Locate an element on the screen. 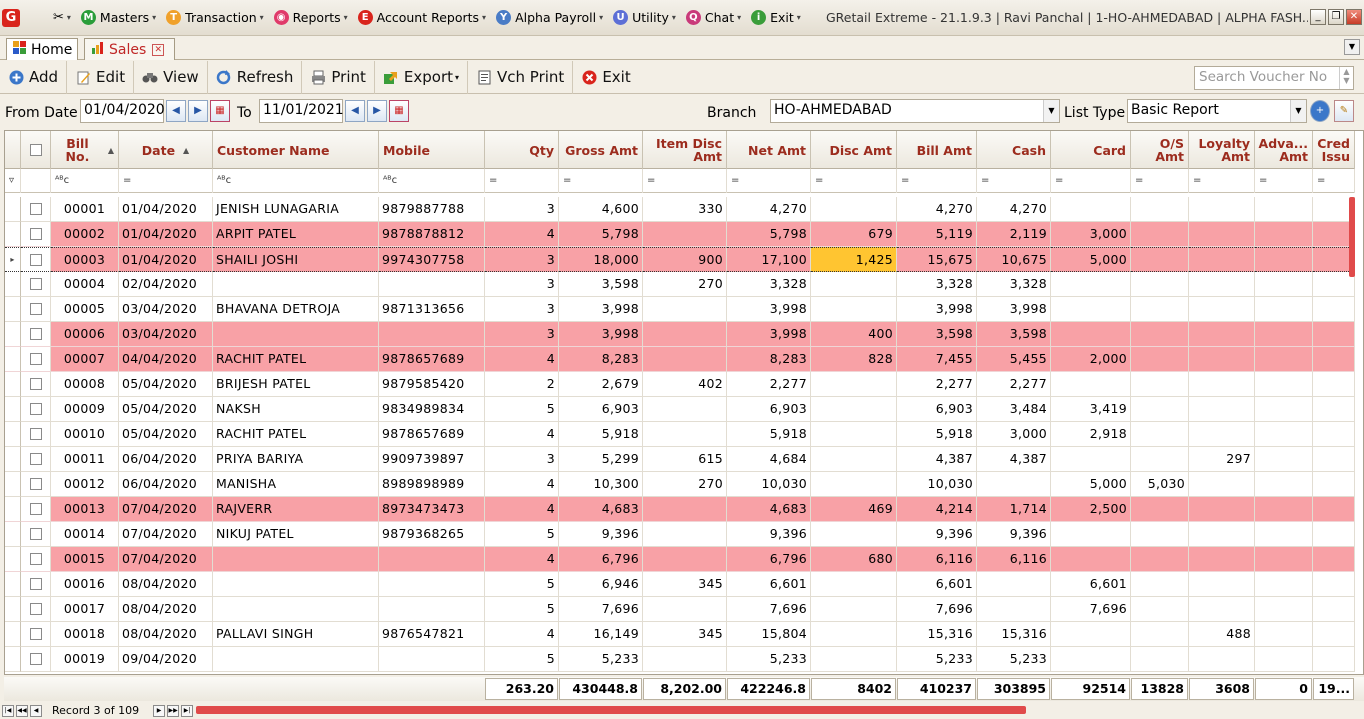 Image resolution: width=1364 pixels, height=719 pixels. cell-customer: PRIYA BARIYA is located at coordinates (296, 459).